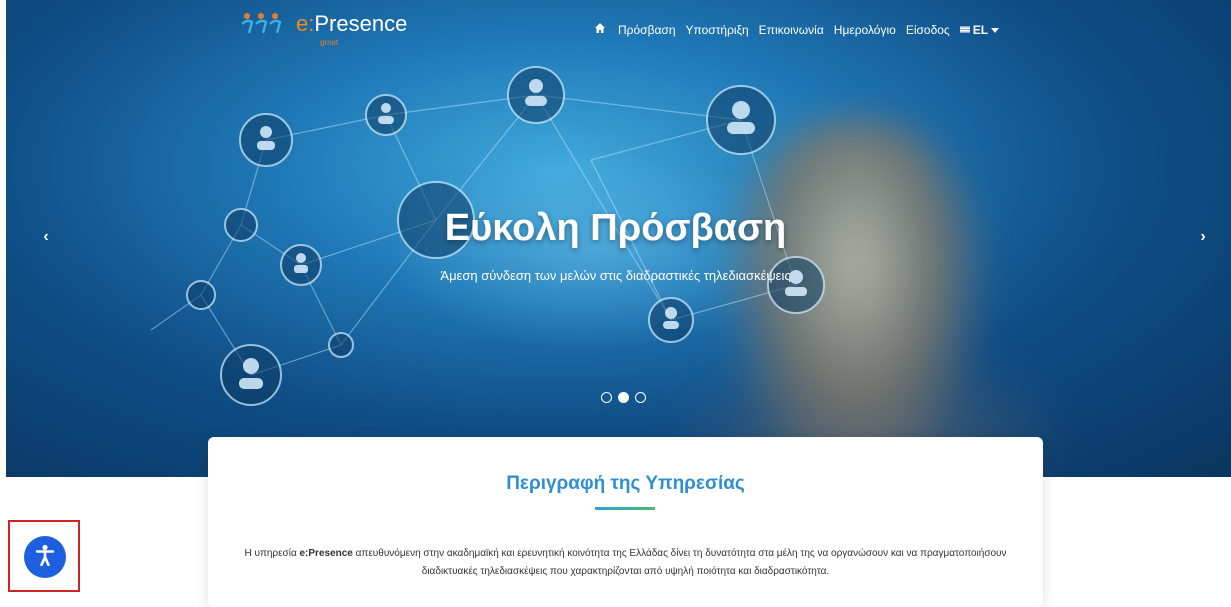 The height and width of the screenshot is (607, 1231). What do you see at coordinates (928, 30) in the screenshot?
I see `menu-item-login: Είσοδος` at bounding box center [928, 30].